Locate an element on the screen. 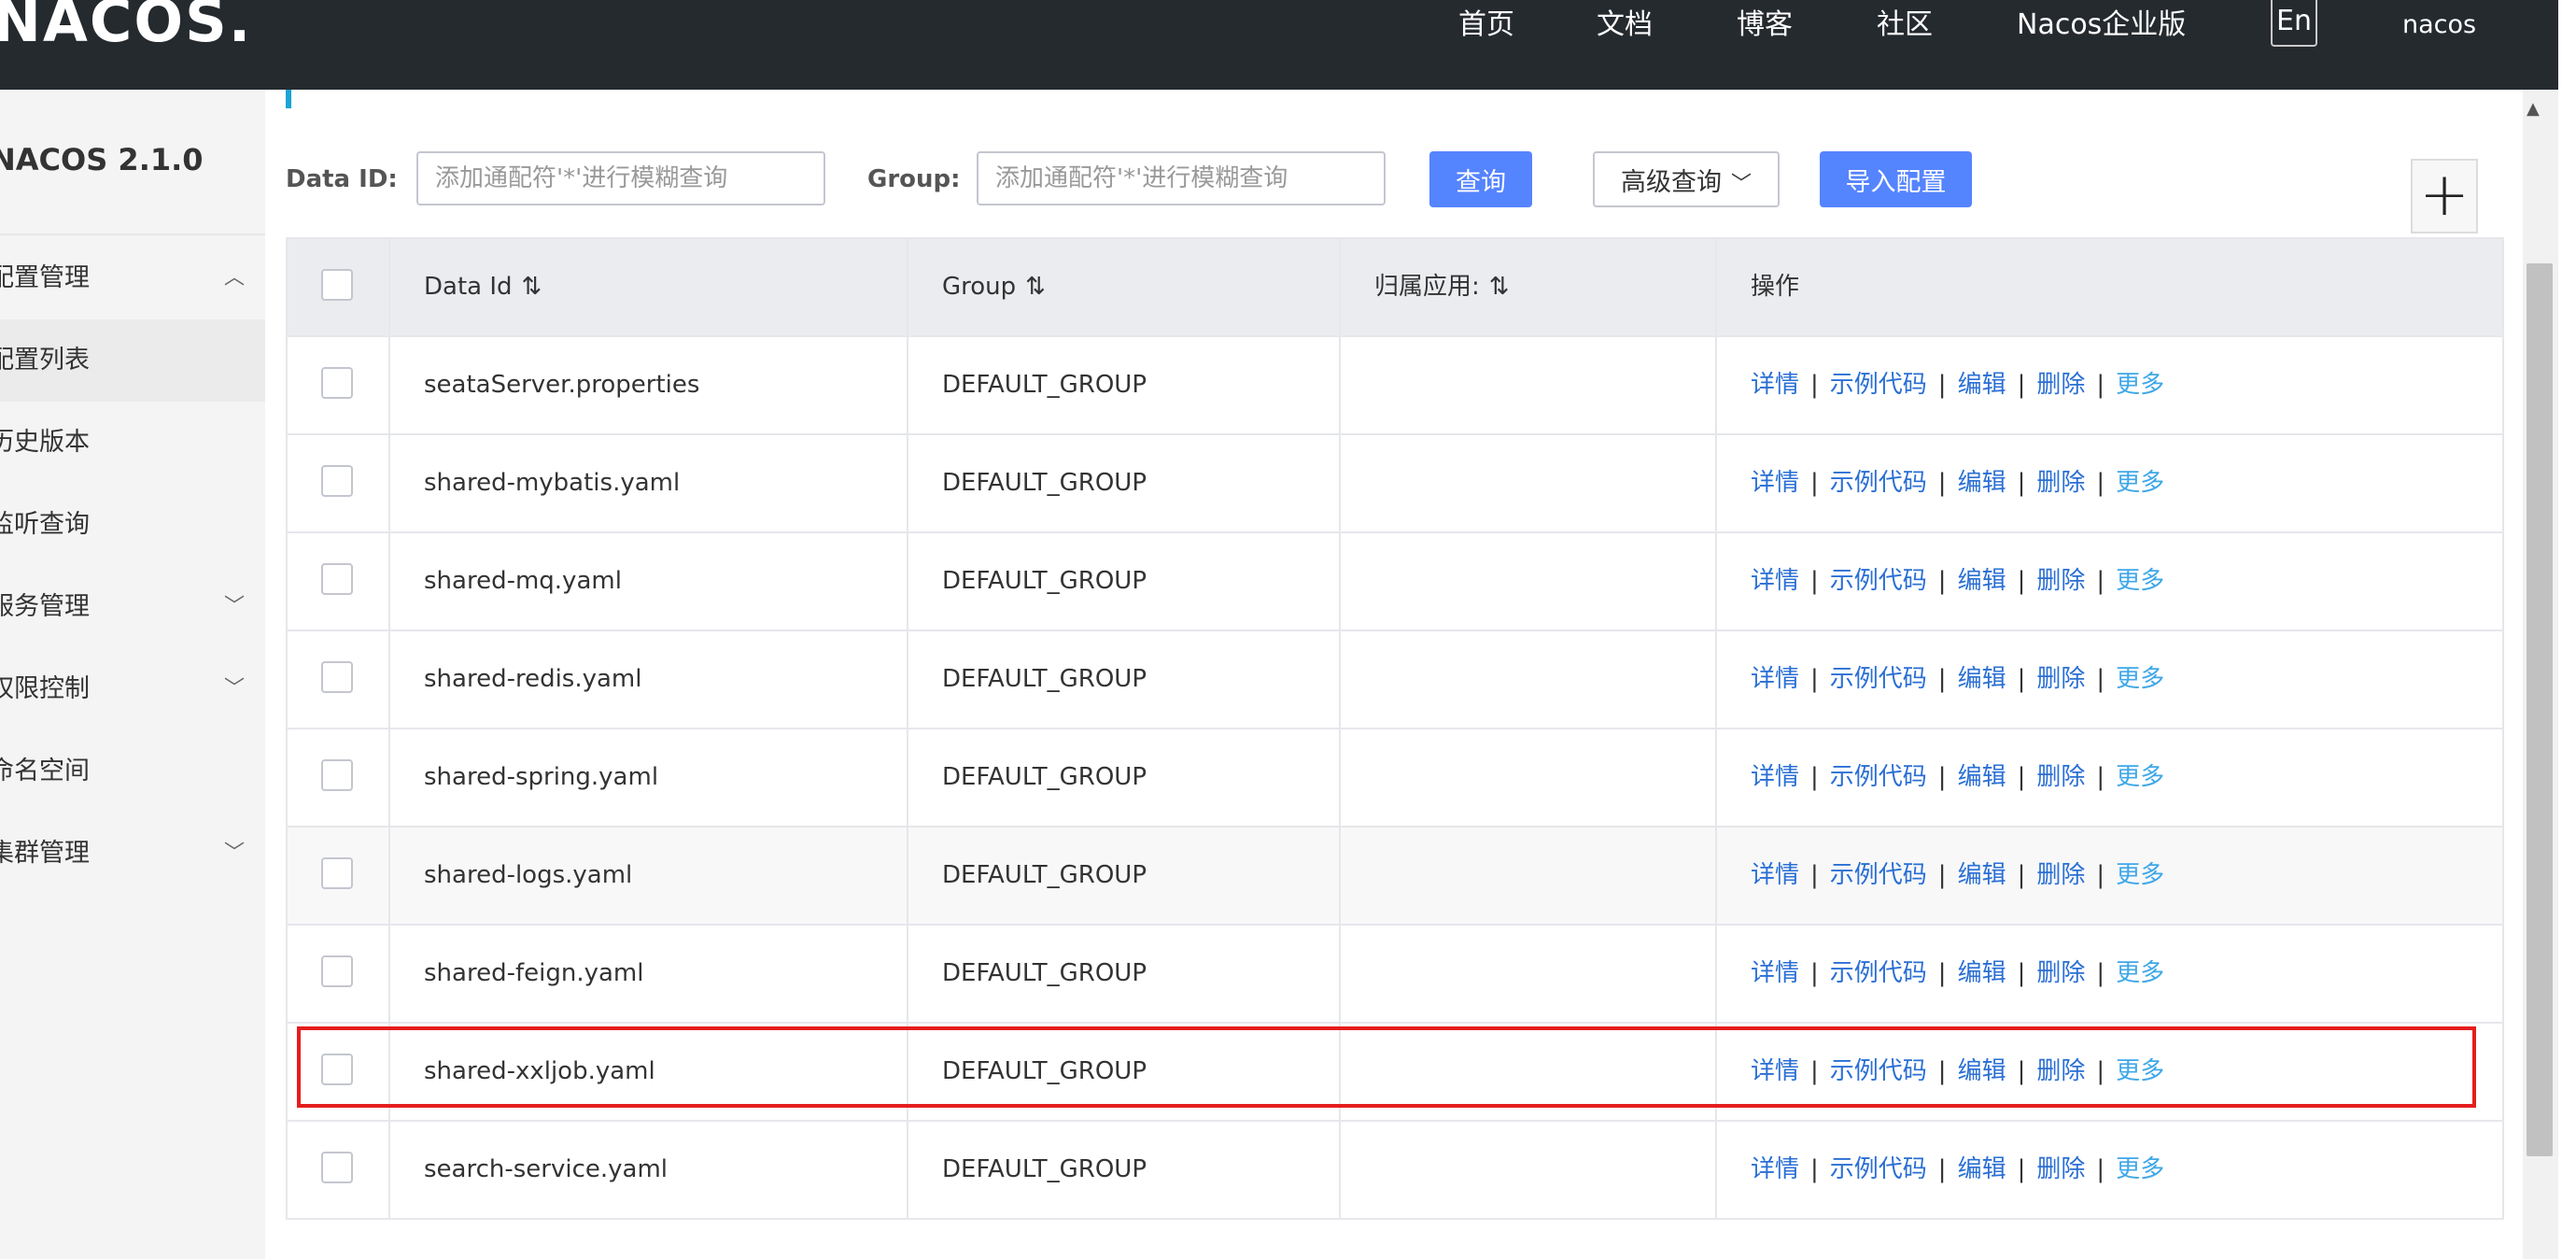 This screenshot has height=1259, width=2576. sidebar-item-config-list: 配置列表 is located at coordinates (132, 360).